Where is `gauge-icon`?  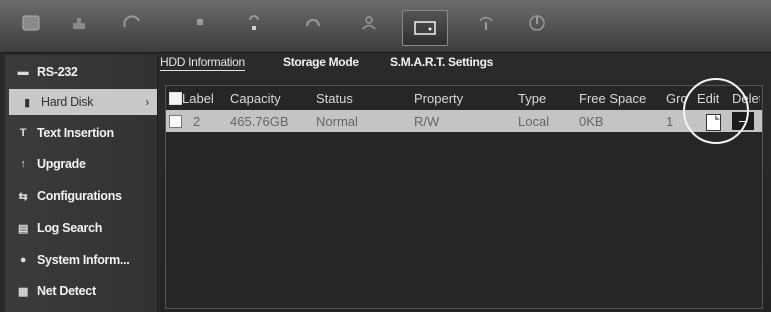
gauge-icon is located at coordinates (132, 23).